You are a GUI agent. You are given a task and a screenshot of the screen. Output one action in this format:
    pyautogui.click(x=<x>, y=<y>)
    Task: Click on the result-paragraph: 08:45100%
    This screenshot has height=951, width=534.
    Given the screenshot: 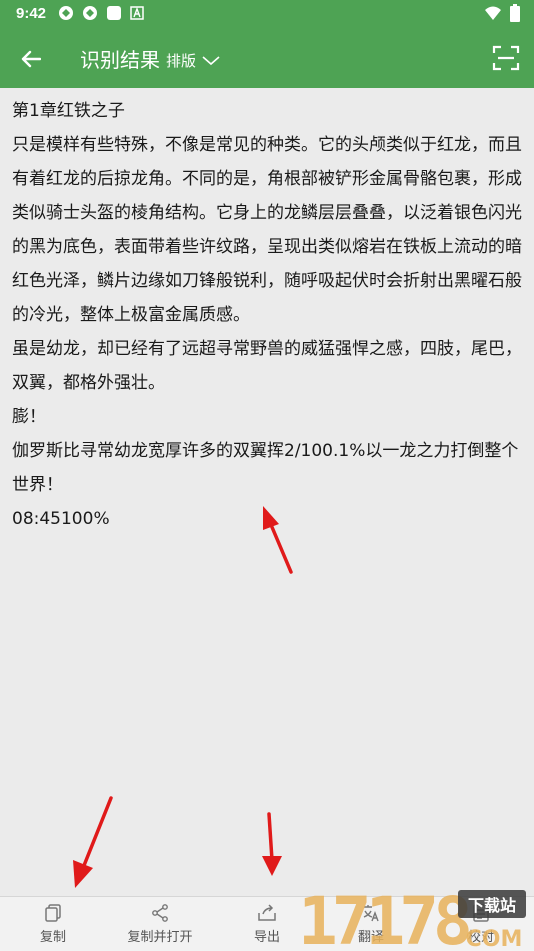 What is the action you would take?
    pyautogui.click(x=61, y=519)
    